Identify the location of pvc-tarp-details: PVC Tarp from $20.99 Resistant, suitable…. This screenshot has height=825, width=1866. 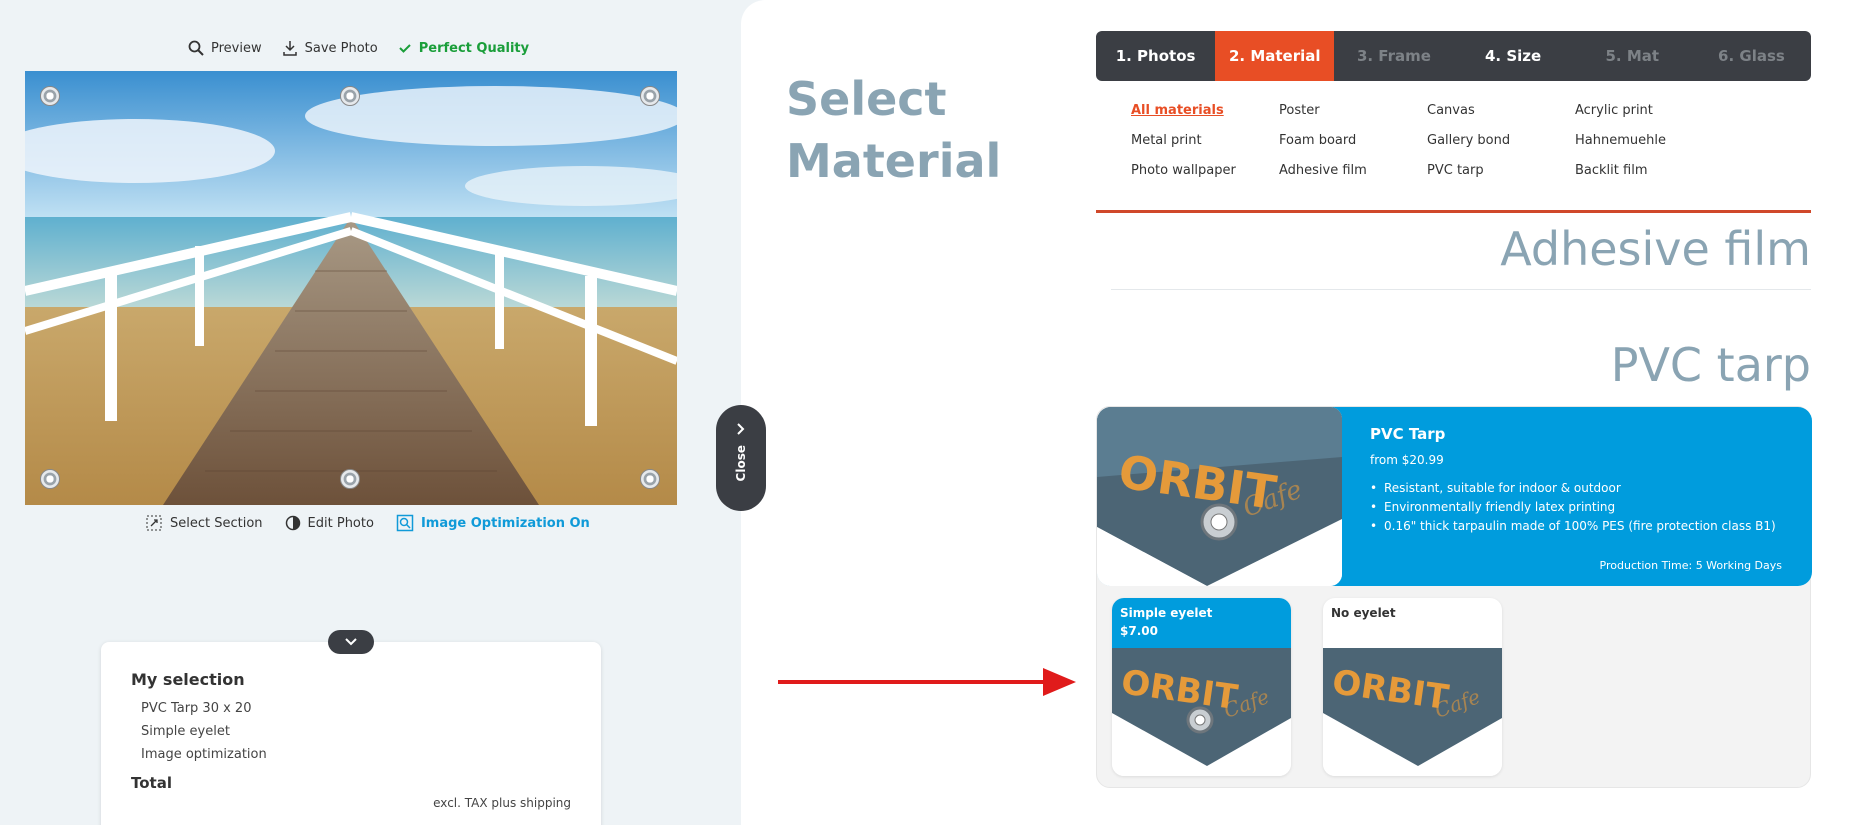
(1577, 496).